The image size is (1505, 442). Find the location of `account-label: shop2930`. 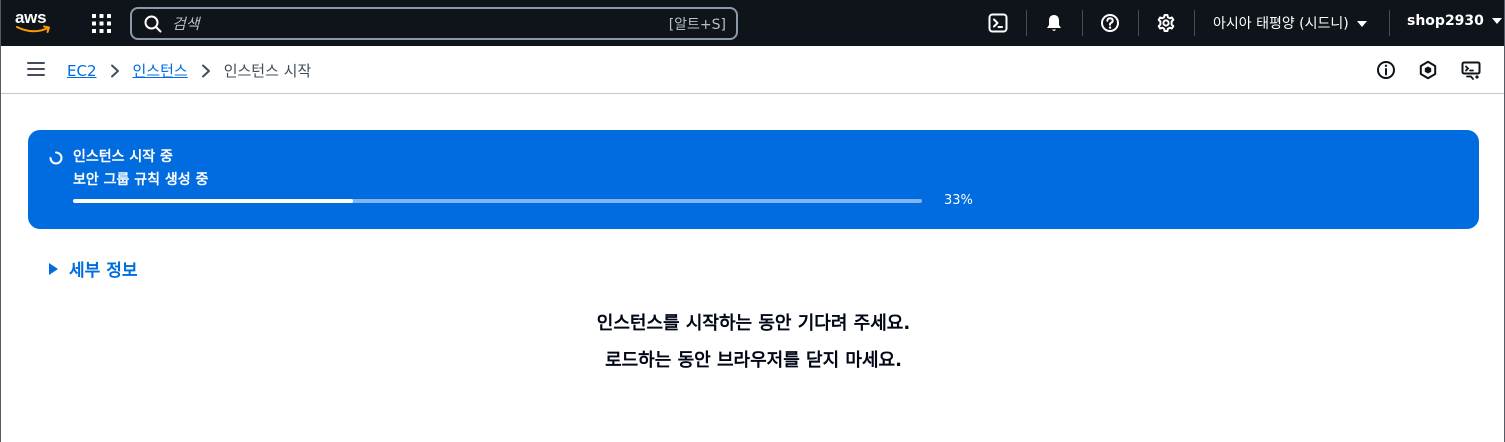

account-label: shop2930 is located at coordinates (1445, 21).